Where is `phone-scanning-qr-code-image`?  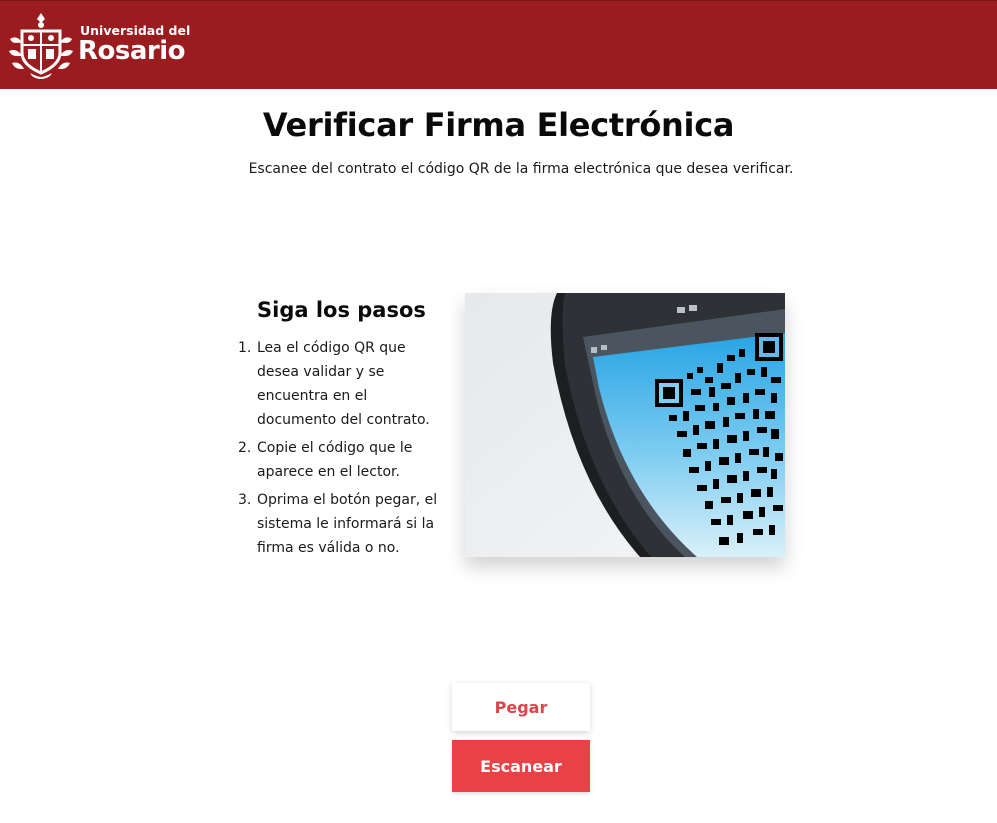 phone-scanning-qr-code-image is located at coordinates (625, 425).